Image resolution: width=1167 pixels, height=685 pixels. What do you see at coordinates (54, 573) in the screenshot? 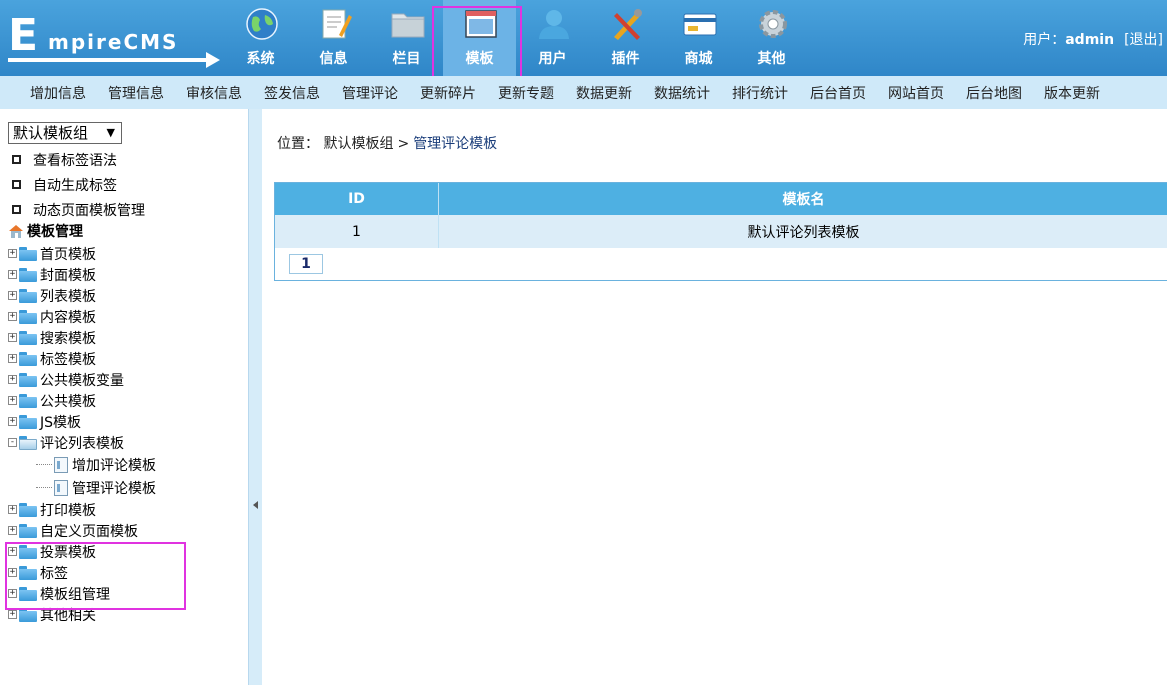
I see `tree-node-label: 标签` at bounding box center [54, 573].